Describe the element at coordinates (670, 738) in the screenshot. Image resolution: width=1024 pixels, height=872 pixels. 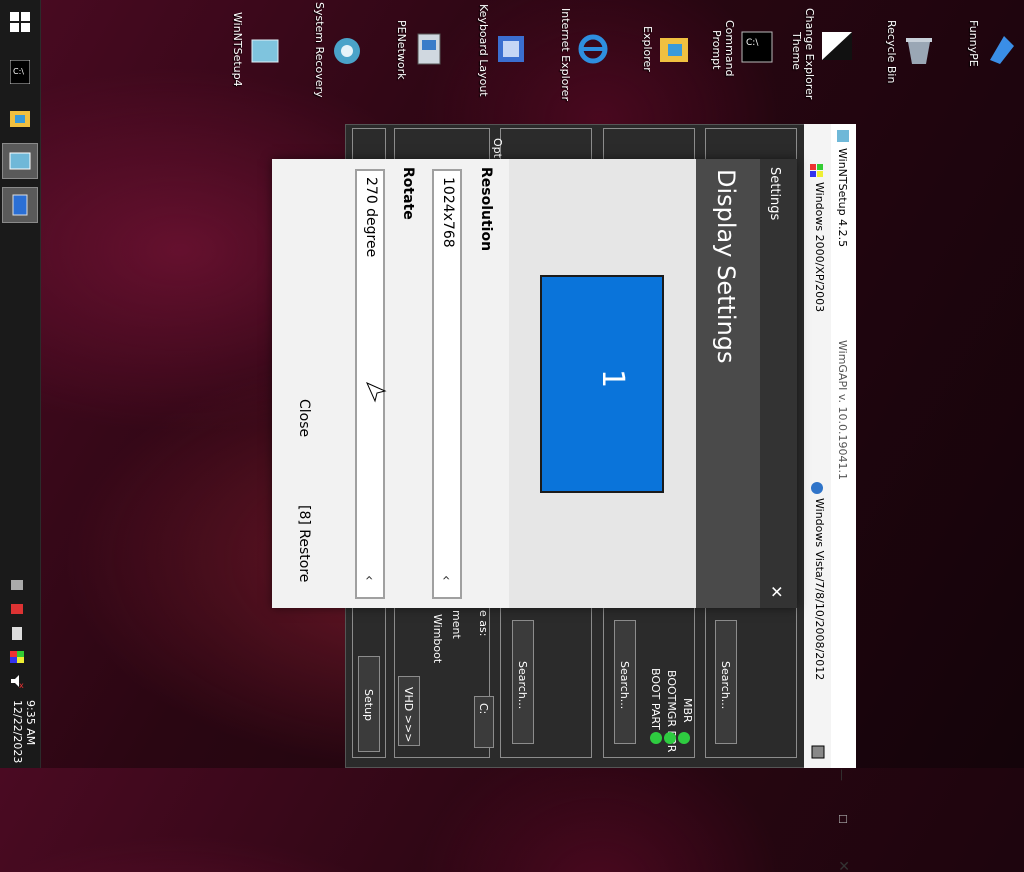
I see `status-green-lights` at that location.